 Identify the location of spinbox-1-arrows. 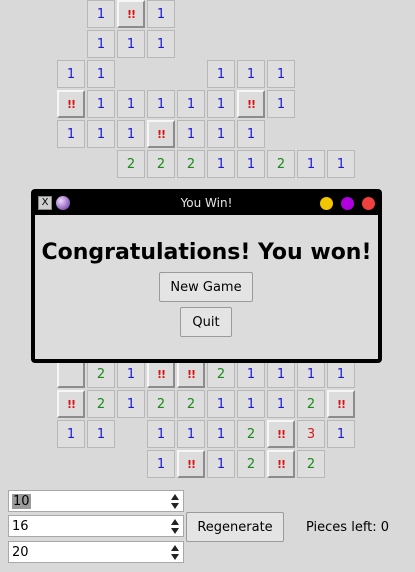
(176, 501).